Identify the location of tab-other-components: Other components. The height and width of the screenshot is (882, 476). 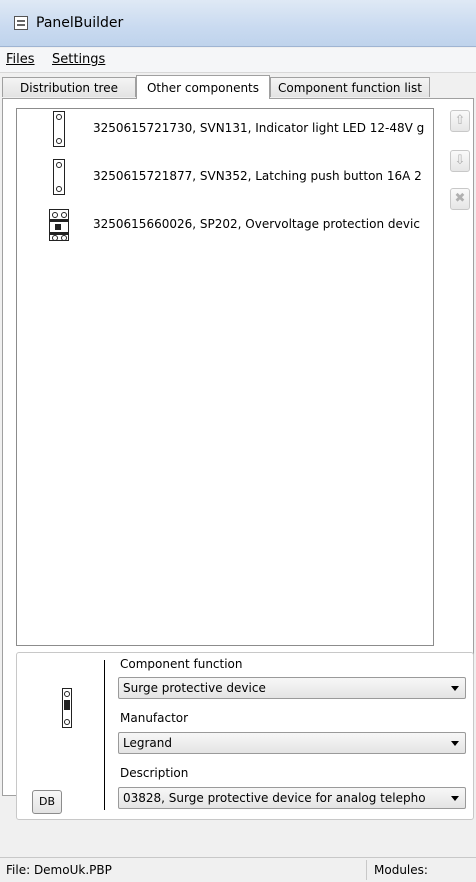
(203, 87).